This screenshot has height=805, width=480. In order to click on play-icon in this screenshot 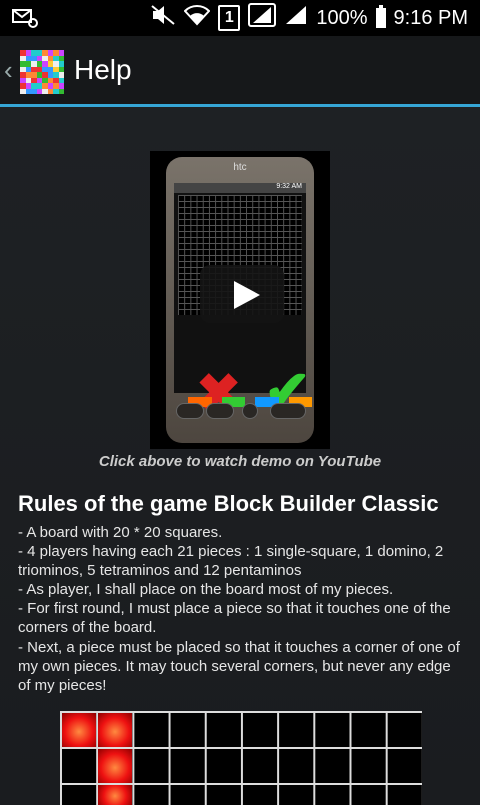, I will do `click(247, 295)`.